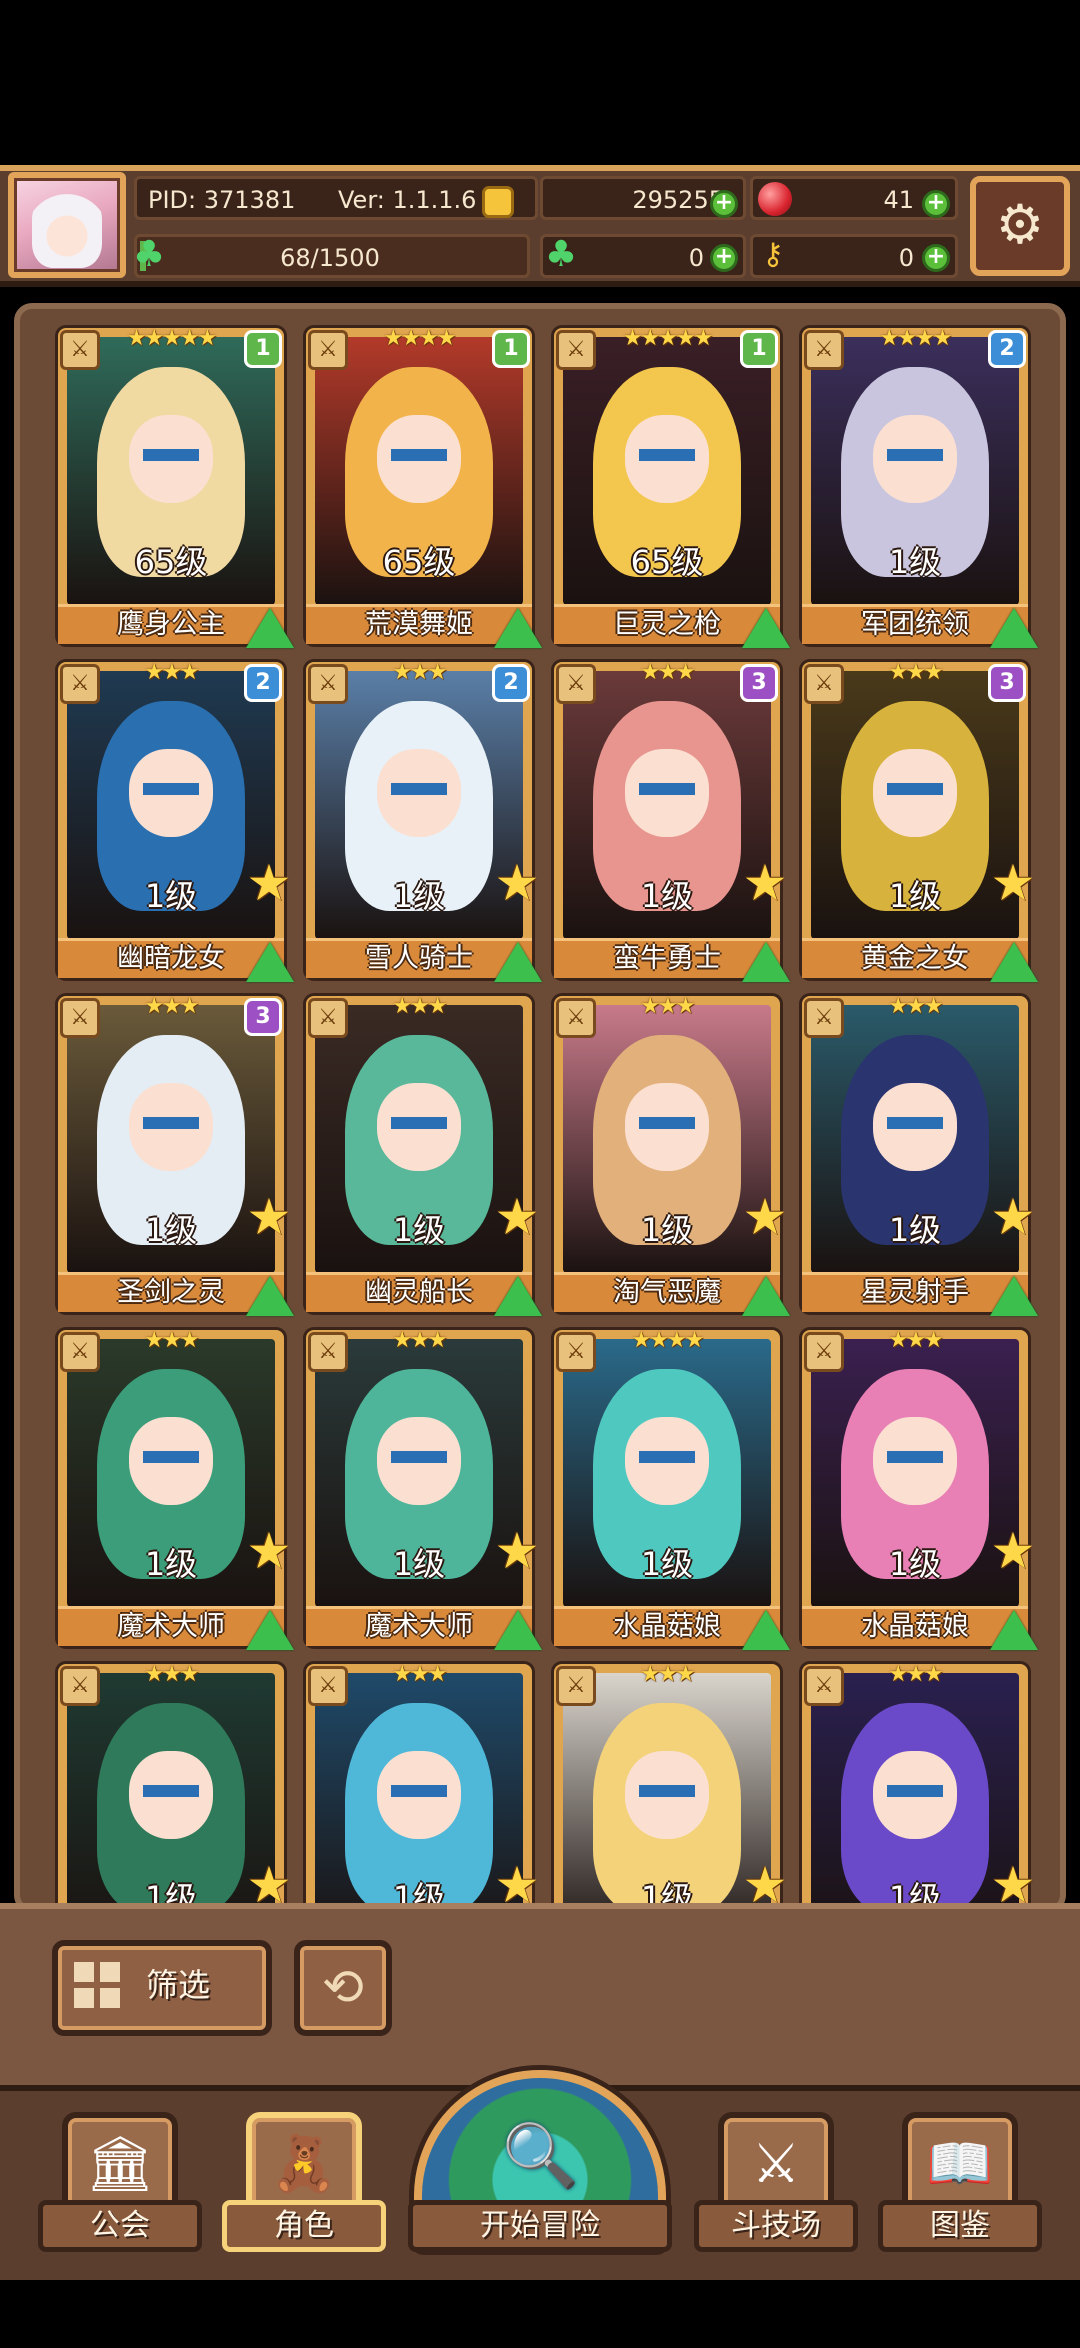 Image resolution: width=1080 pixels, height=2348 pixels. What do you see at coordinates (511, 349) in the screenshot?
I see `rank-badge: 1` at bounding box center [511, 349].